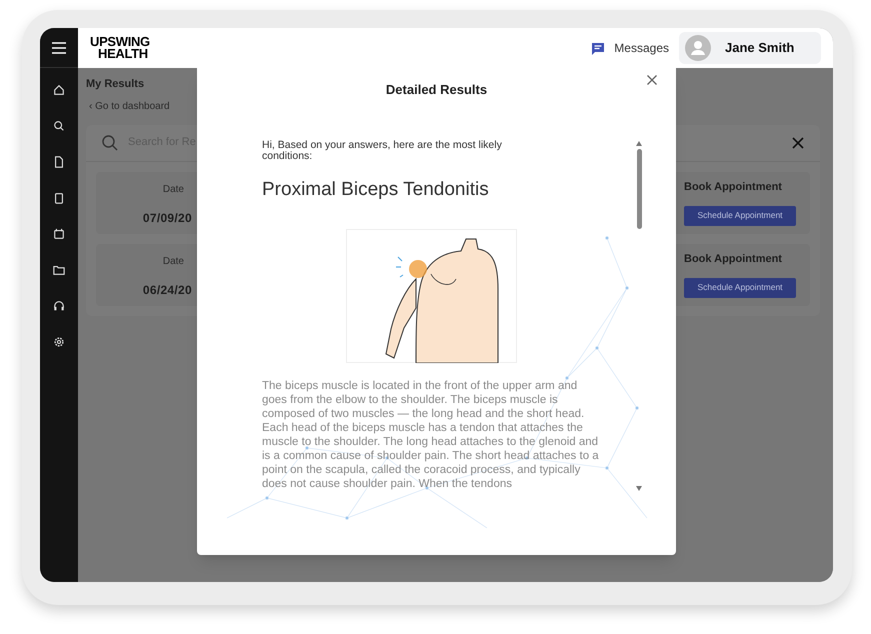  I want to click on condition-title: Proximal Biceps Tendonitis, so click(376, 190).